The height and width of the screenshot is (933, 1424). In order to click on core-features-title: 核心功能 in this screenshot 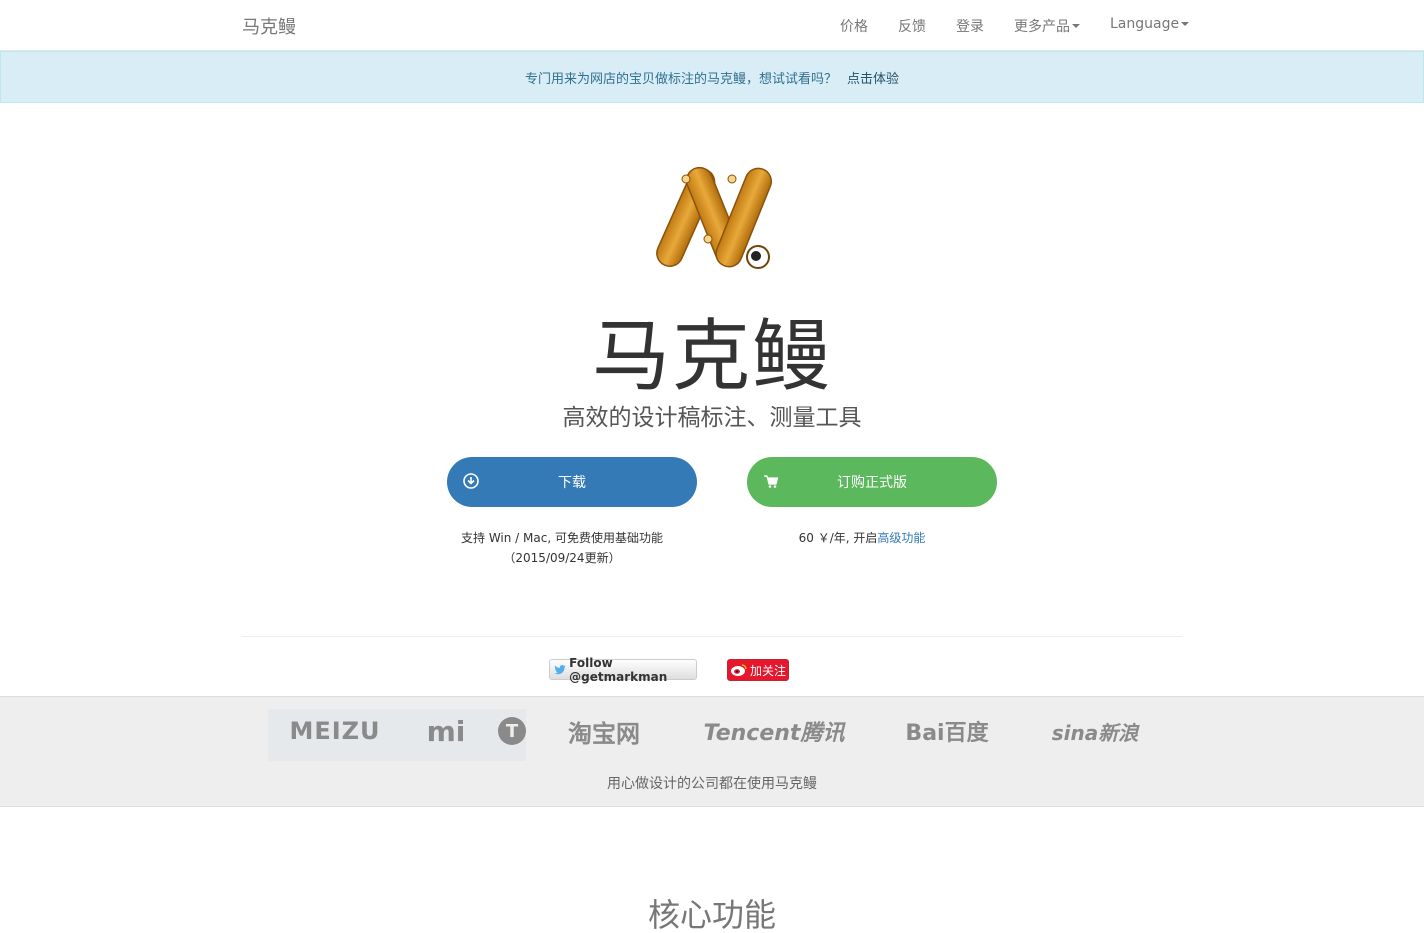, I will do `click(711, 914)`.